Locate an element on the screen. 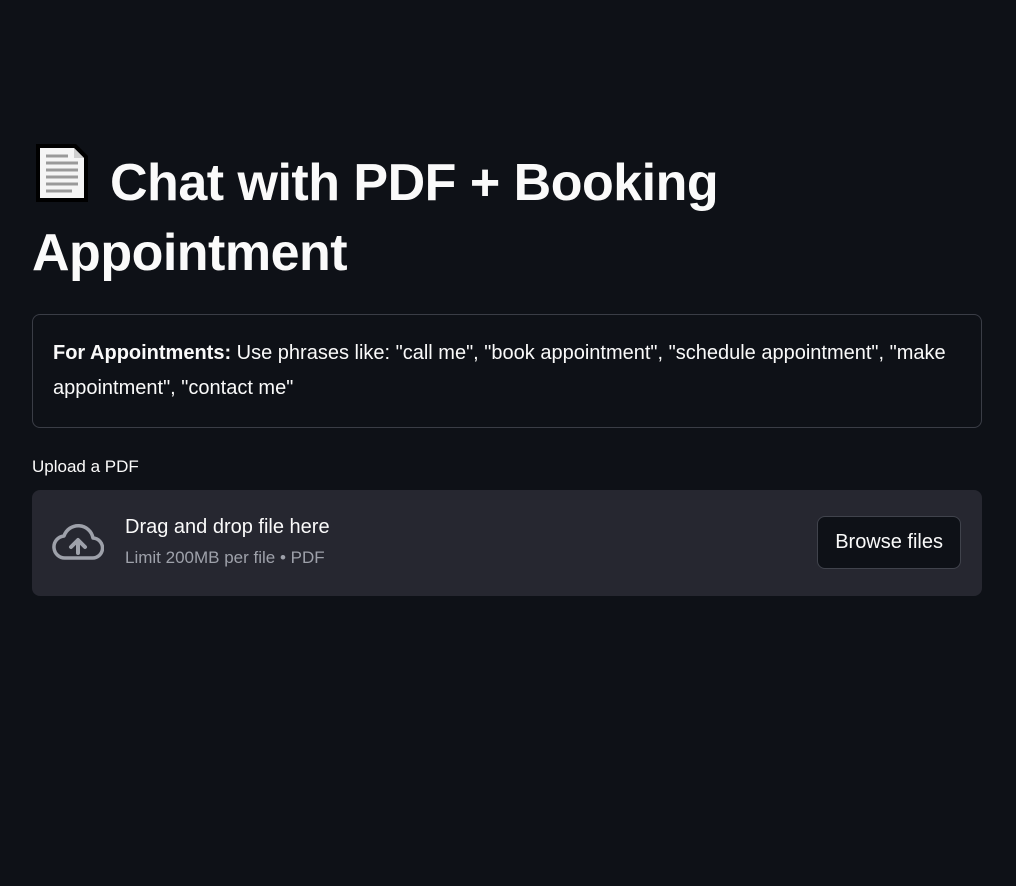 The width and height of the screenshot is (1016, 886). info-box-label: For Appointments: is located at coordinates (142, 353).